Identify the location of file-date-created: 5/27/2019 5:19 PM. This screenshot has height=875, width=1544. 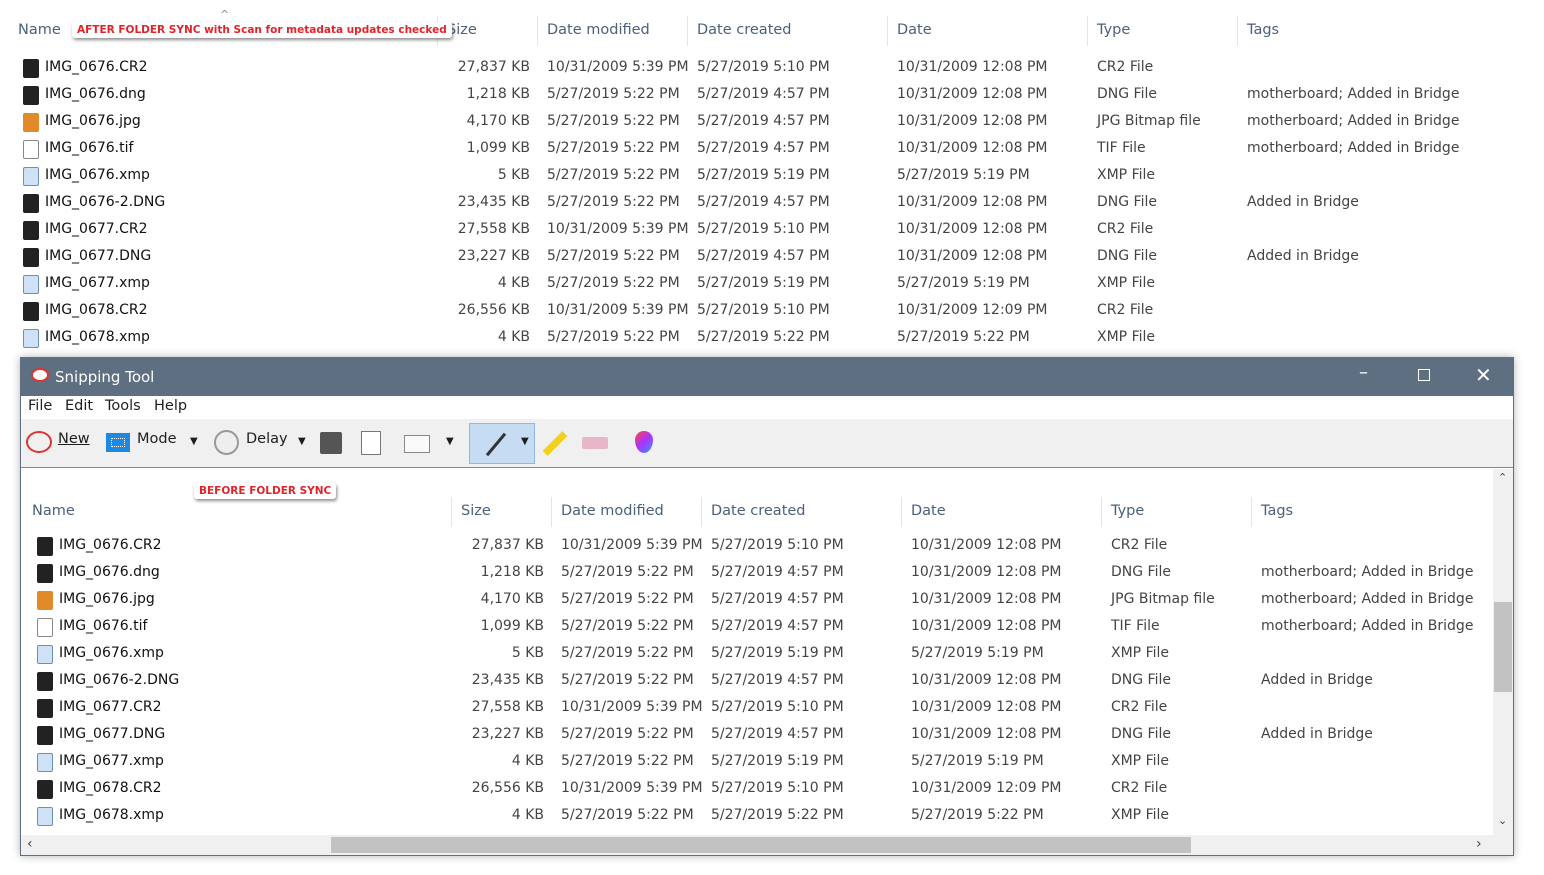
(777, 761).